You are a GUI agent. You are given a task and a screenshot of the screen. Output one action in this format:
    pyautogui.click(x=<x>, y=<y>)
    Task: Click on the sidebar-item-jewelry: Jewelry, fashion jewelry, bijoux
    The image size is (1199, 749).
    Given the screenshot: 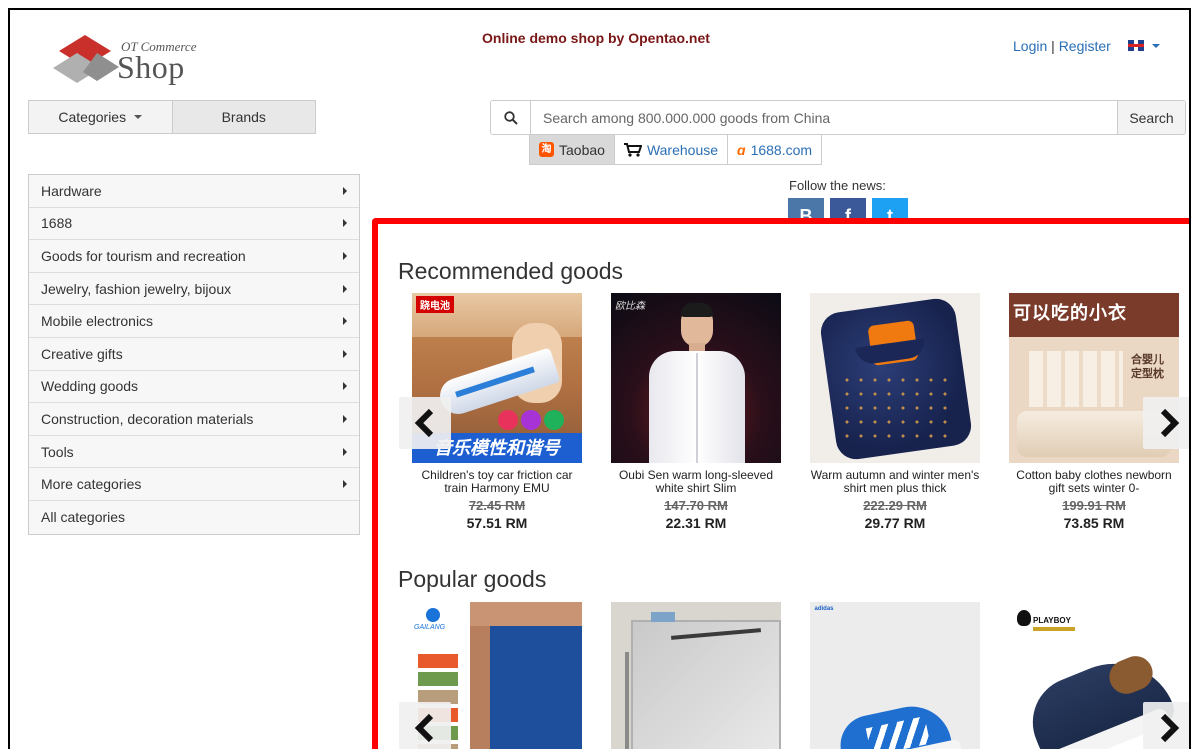 What is the action you would take?
    pyautogui.click(x=194, y=289)
    